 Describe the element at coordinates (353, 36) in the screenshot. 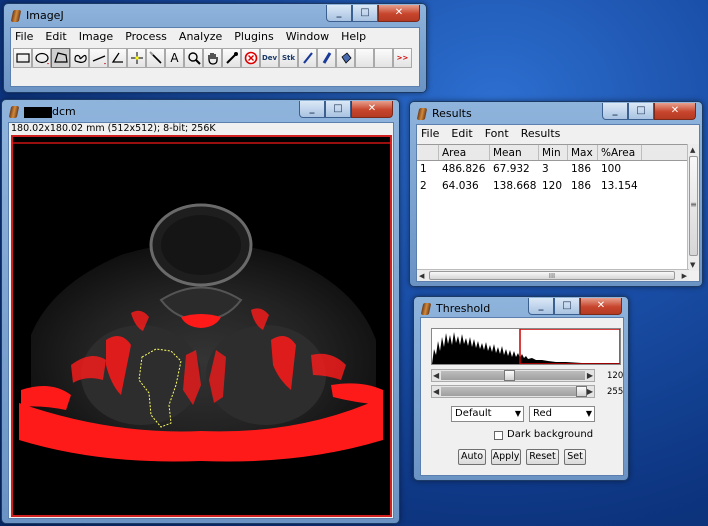

I see `menu-help: Help` at that location.